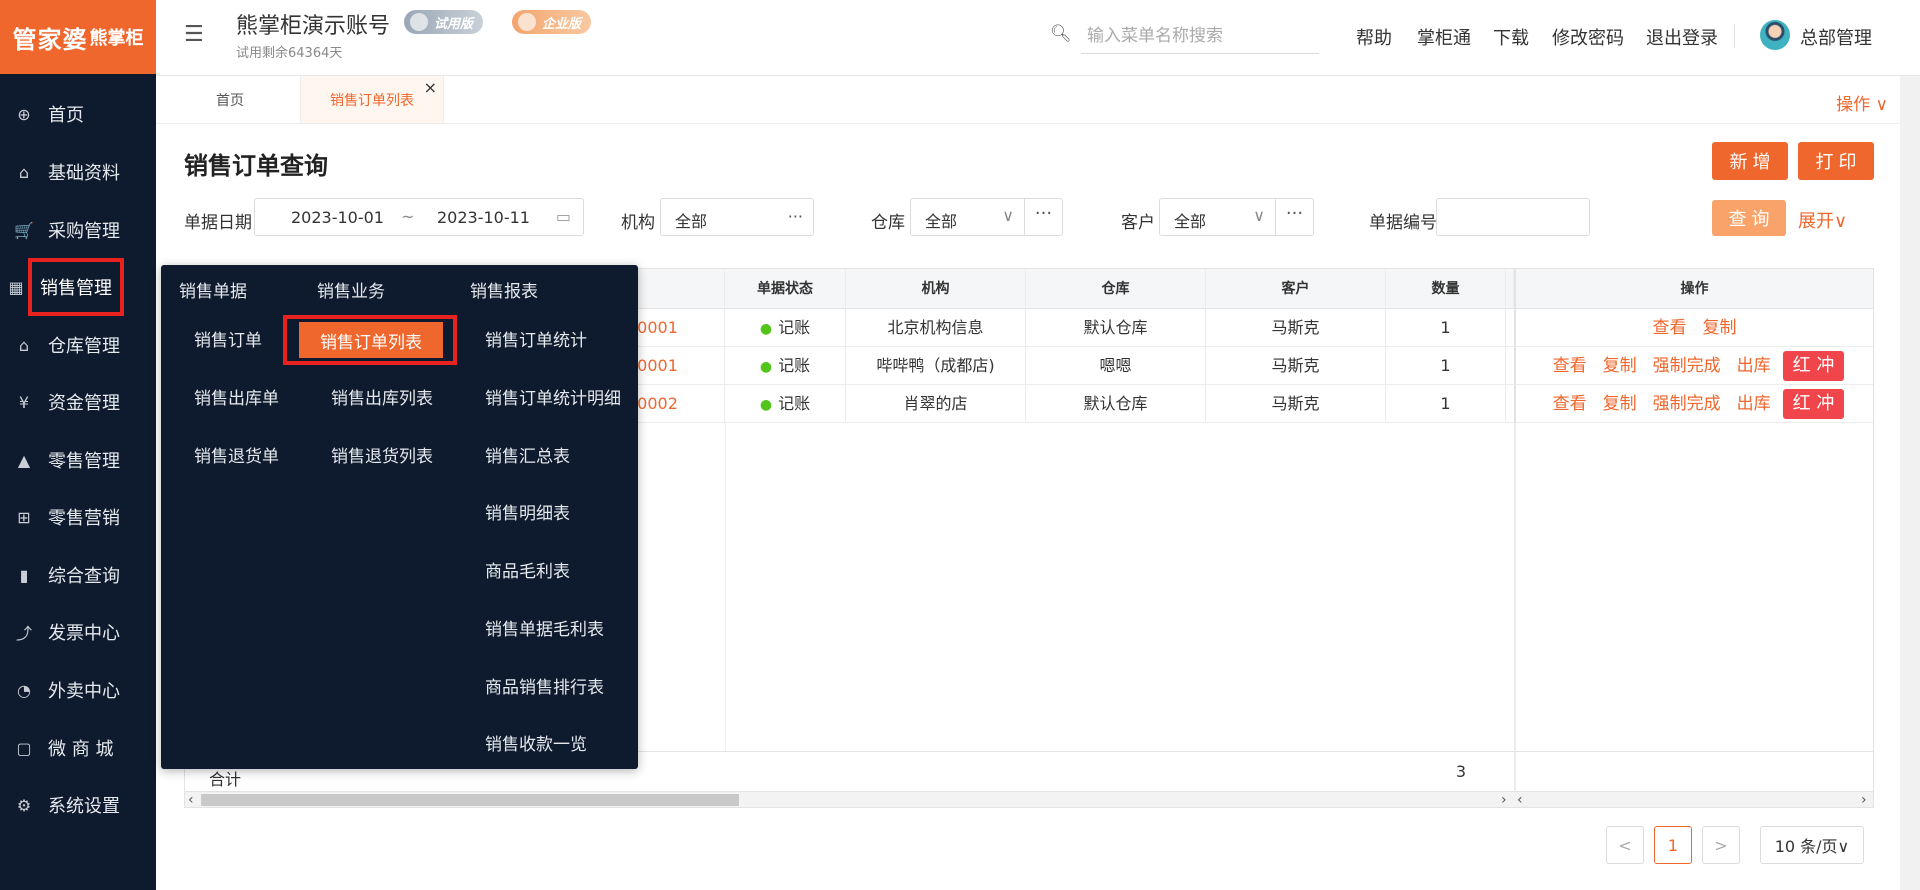 This screenshot has height=890, width=1920. Describe the element at coordinates (527, 511) in the screenshot. I see `submenu-item-sales-detail: 销售明细表` at that location.